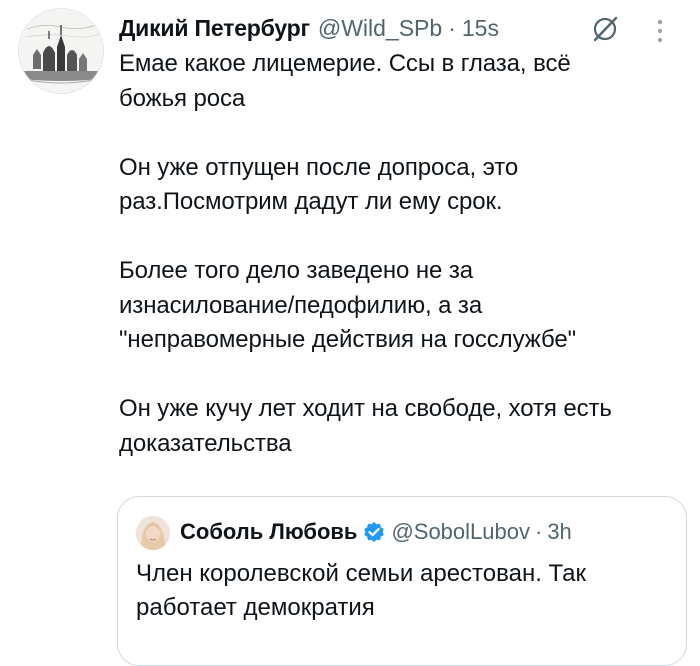 This screenshot has height=666, width=700. I want to click on city-skyline-avatar-icon, so click(61, 51).